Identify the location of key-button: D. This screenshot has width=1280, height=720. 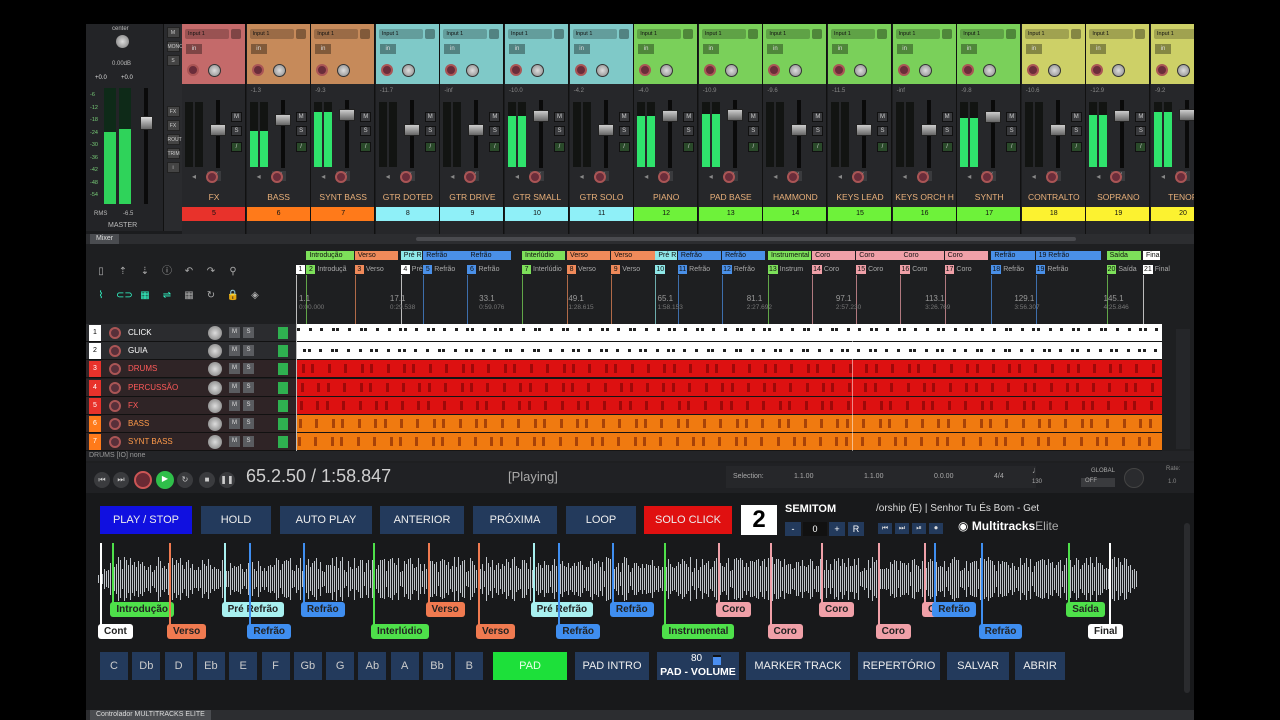
(178, 666).